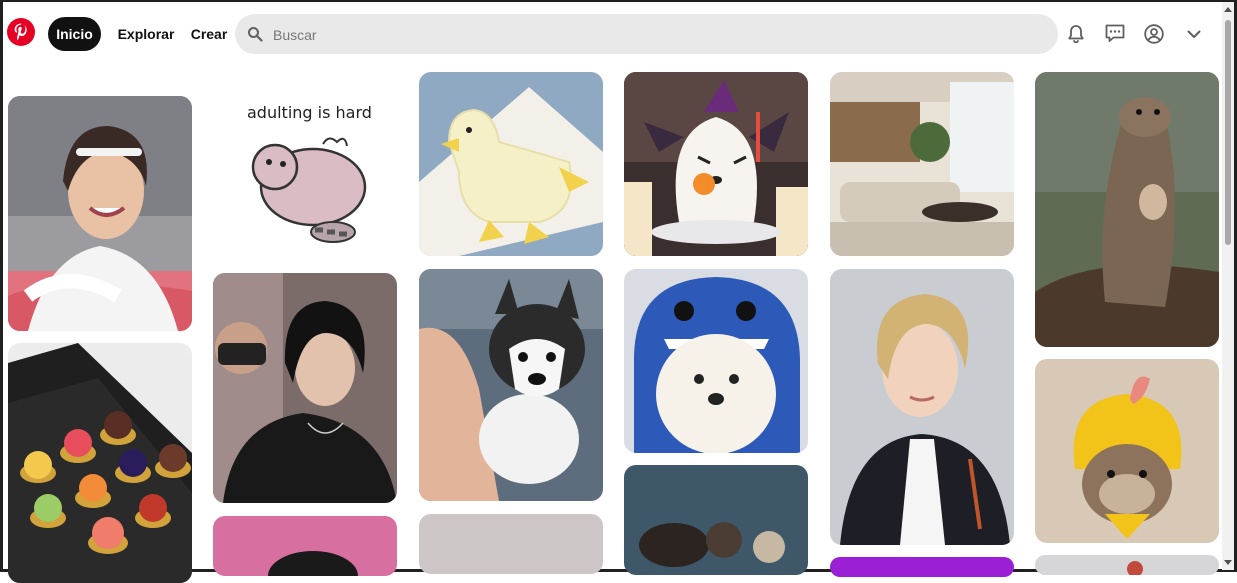 The width and height of the screenshot is (1237, 583). What do you see at coordinates (922, 164) in the screenshot?
I see `pin-card-living-room` at bounding box center [922, 164].